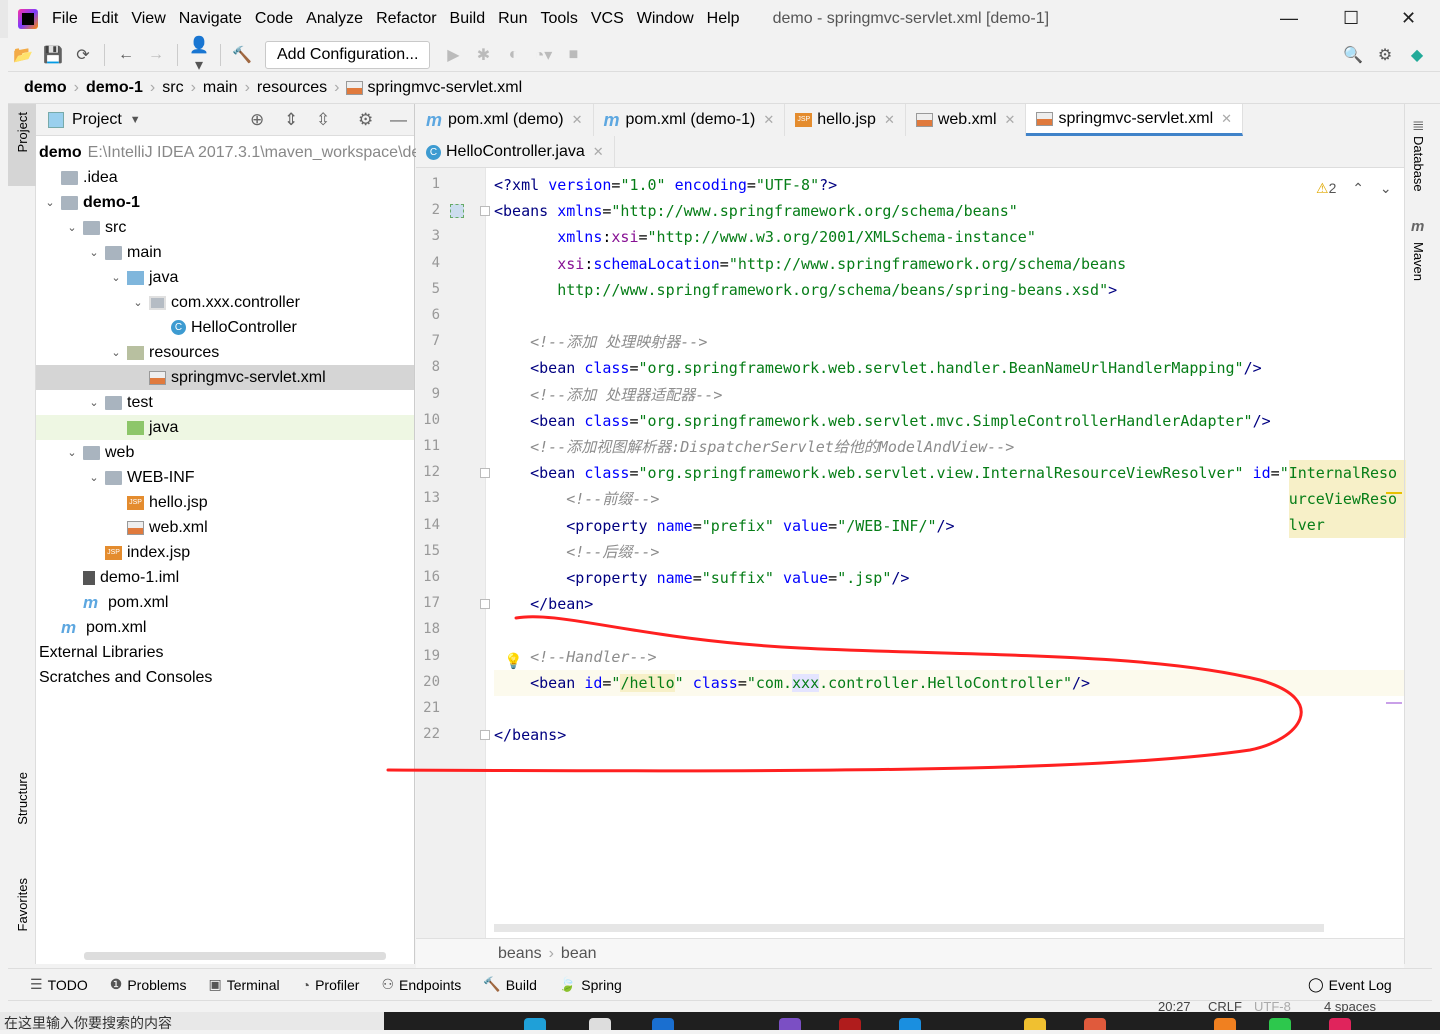  Describe the element at coordinates (513, 55) in the screenshot. I see `coverage-icon: ◐` at that location.